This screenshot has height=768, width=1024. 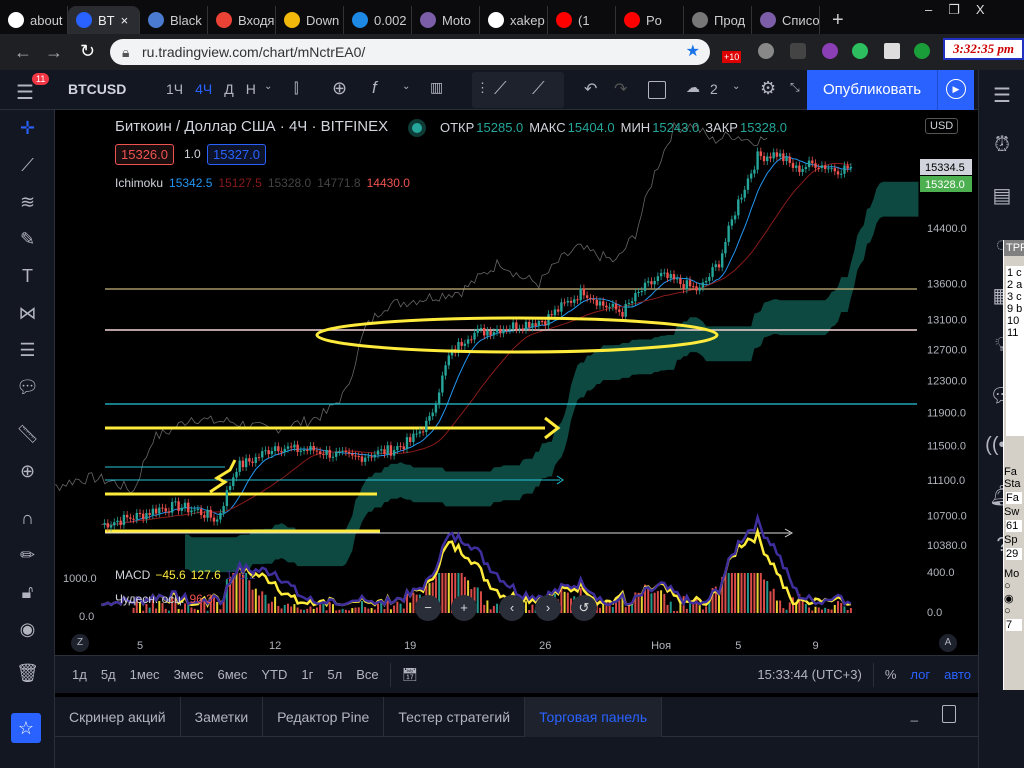 What do you see at coordinates (27, 592) in the screenshot?
I see `lock-icon: 🔓︎` at bounding box center [27, 592].